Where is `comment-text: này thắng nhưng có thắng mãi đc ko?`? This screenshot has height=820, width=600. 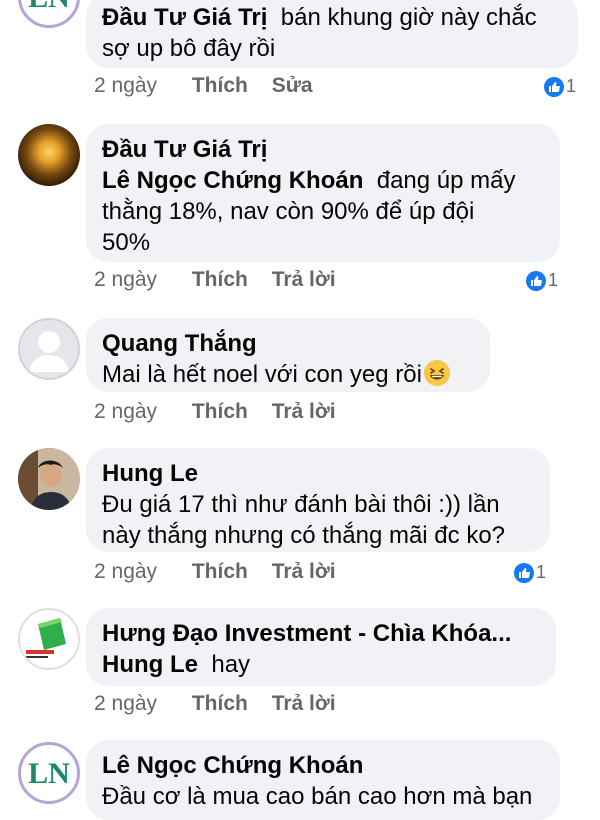
comment-text: này thắng nhưng có thắng mãi đc ko? is located at coordinates (304, 535).